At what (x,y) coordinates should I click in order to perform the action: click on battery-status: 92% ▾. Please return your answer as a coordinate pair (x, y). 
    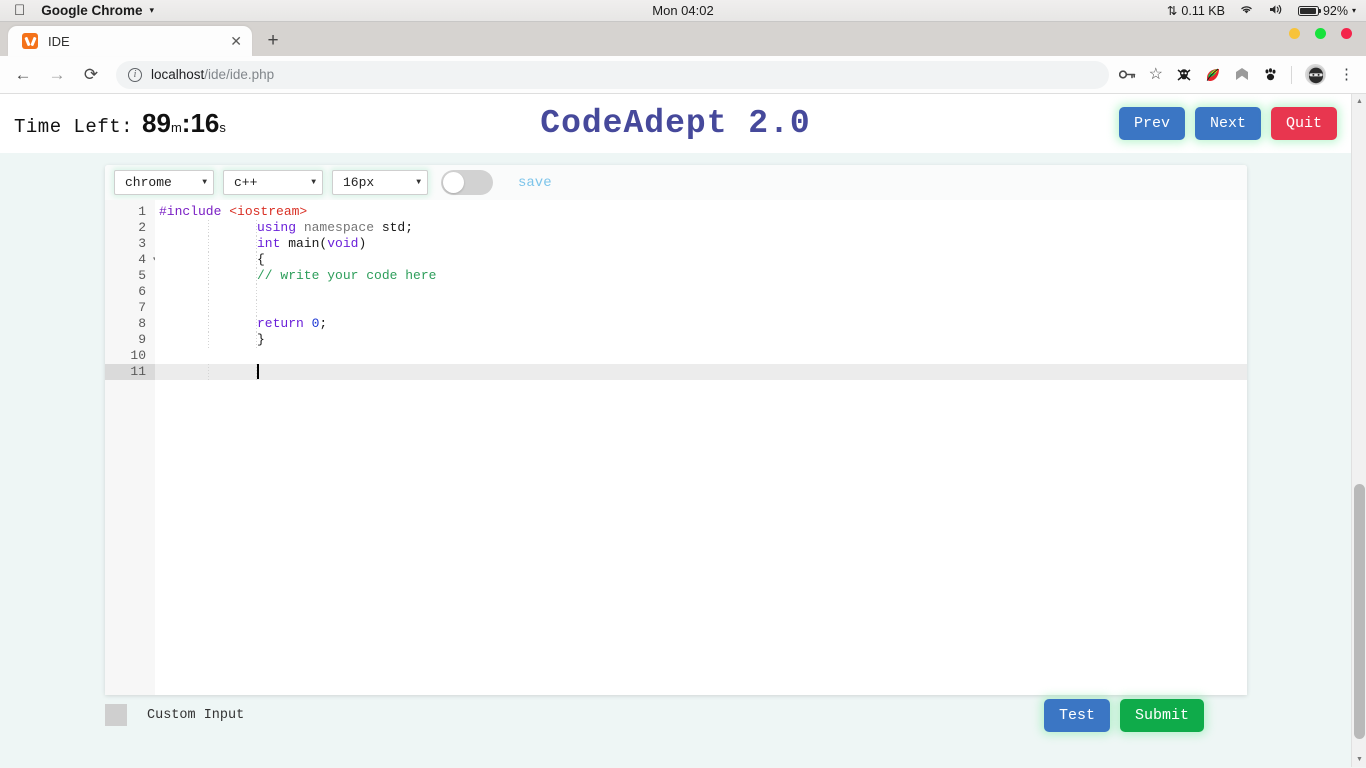
    Looking at the image, I should click on (1326, 11).